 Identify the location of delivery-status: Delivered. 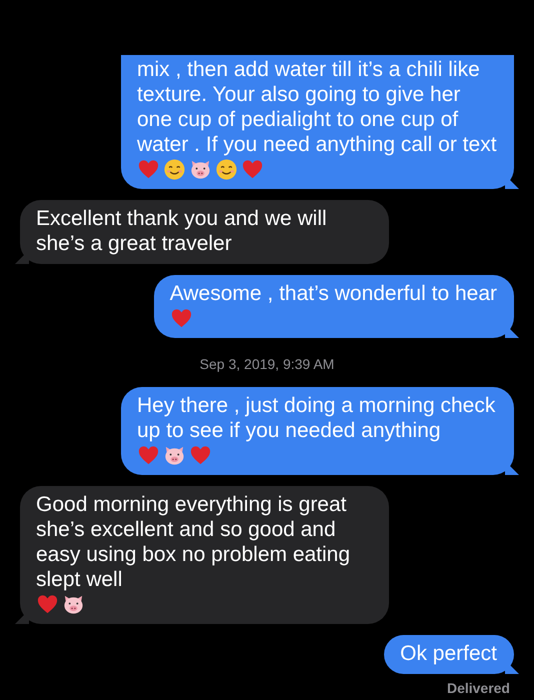
(478, 688).